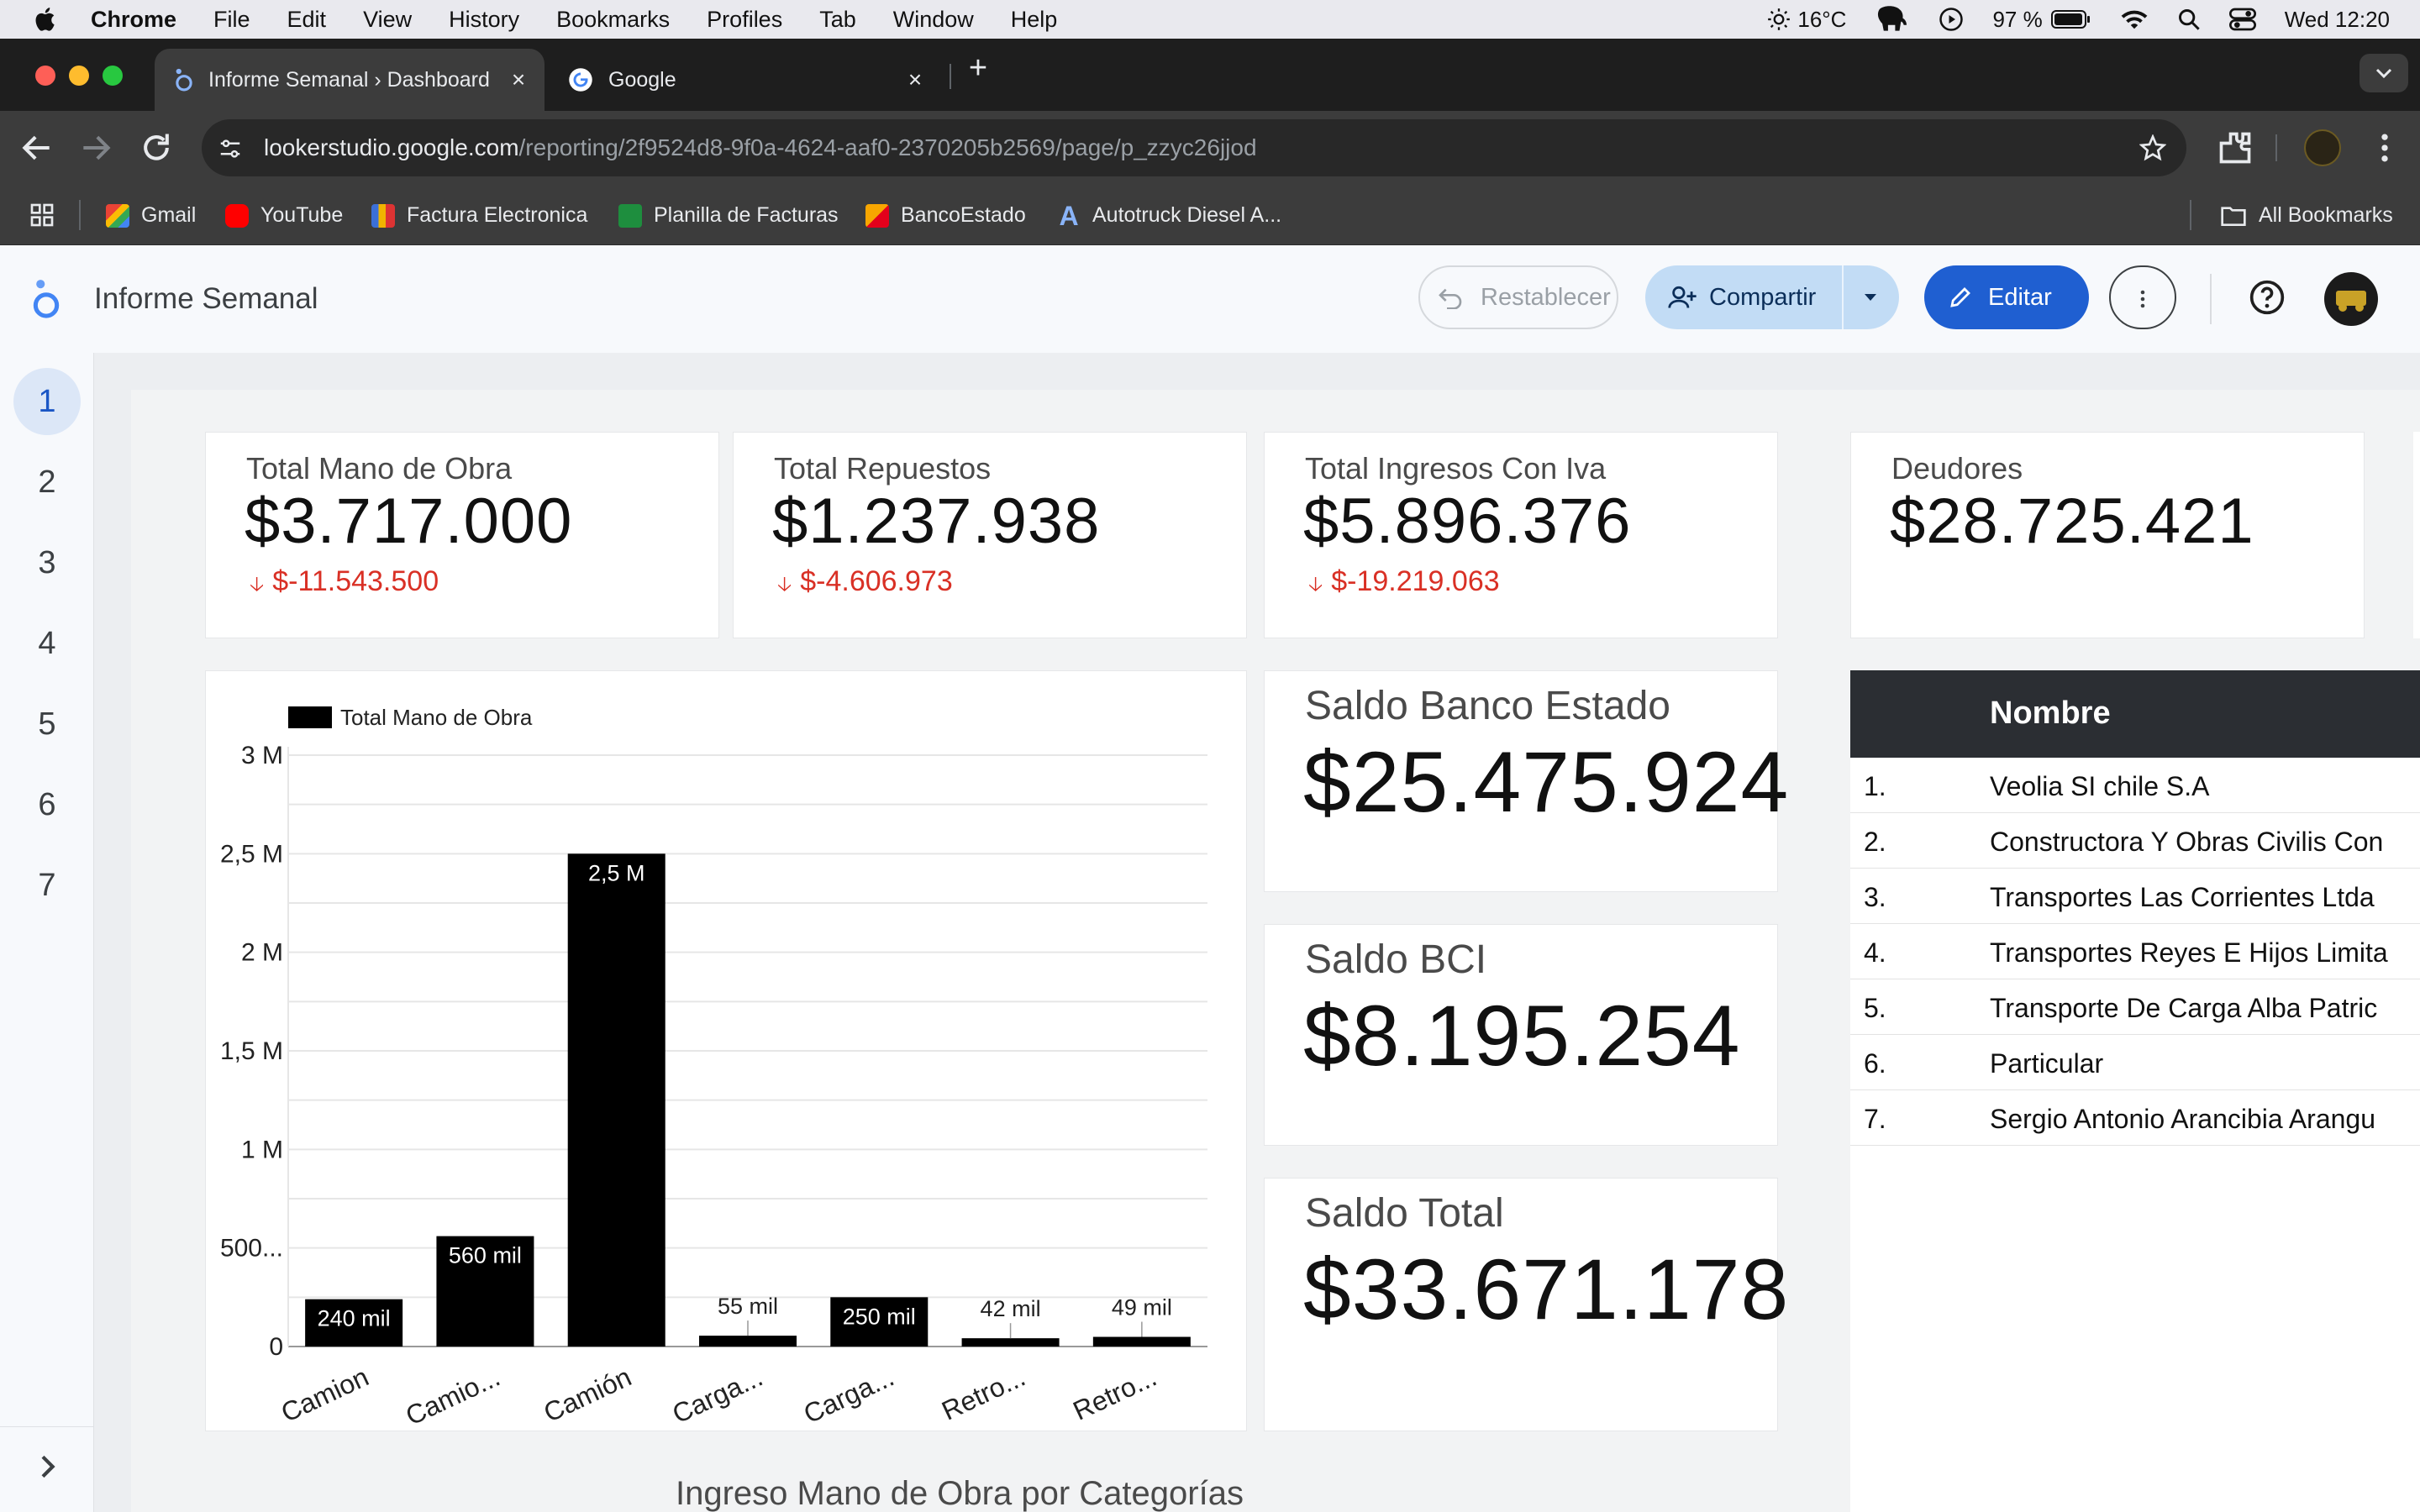  What do you see at coordinates (2134, 19) in the screenshot?
I see `wifi-icon` at bounding box center [2134, 19].